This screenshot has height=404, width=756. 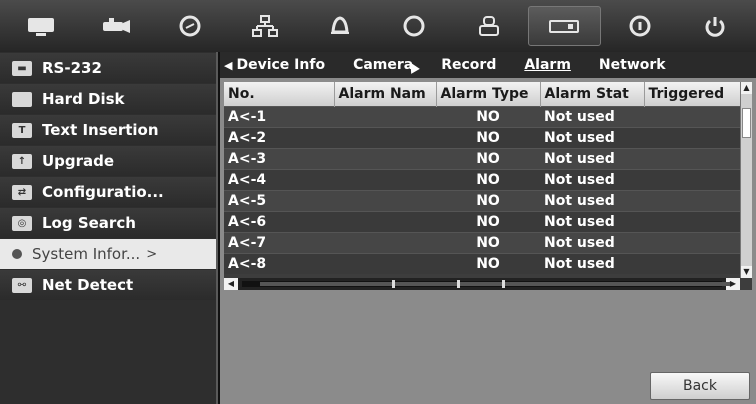 What do you see at coordinates (231, 284) in the screenshot?
I see `scroll-left-icon: ◀` at bounding box center [231, 284].